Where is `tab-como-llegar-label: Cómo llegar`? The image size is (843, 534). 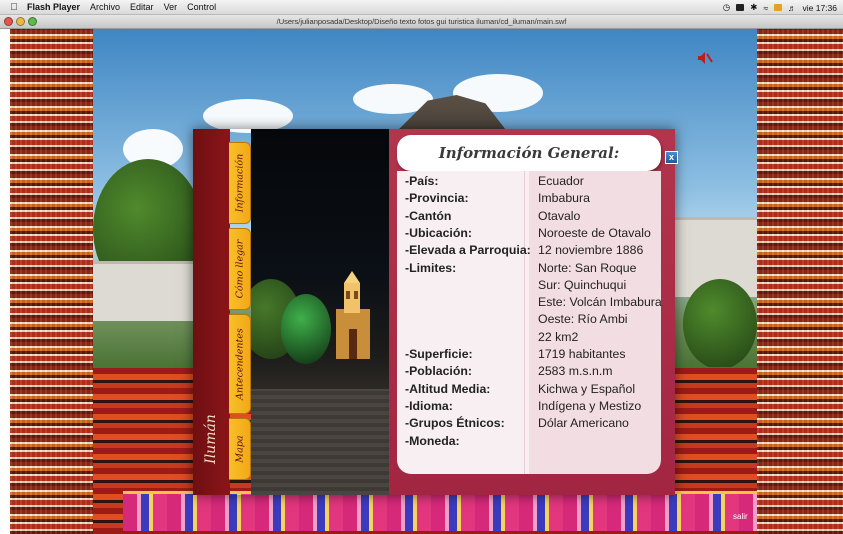 tab-como-llegar-label: Cómo llegar is located at coordinates (239, 269).